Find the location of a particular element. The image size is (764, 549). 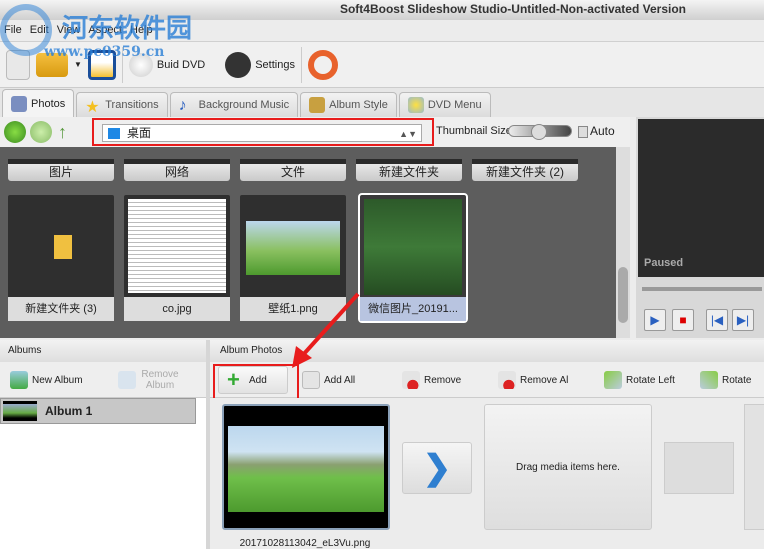

add-all-icon is located at coordinates (311, 380).